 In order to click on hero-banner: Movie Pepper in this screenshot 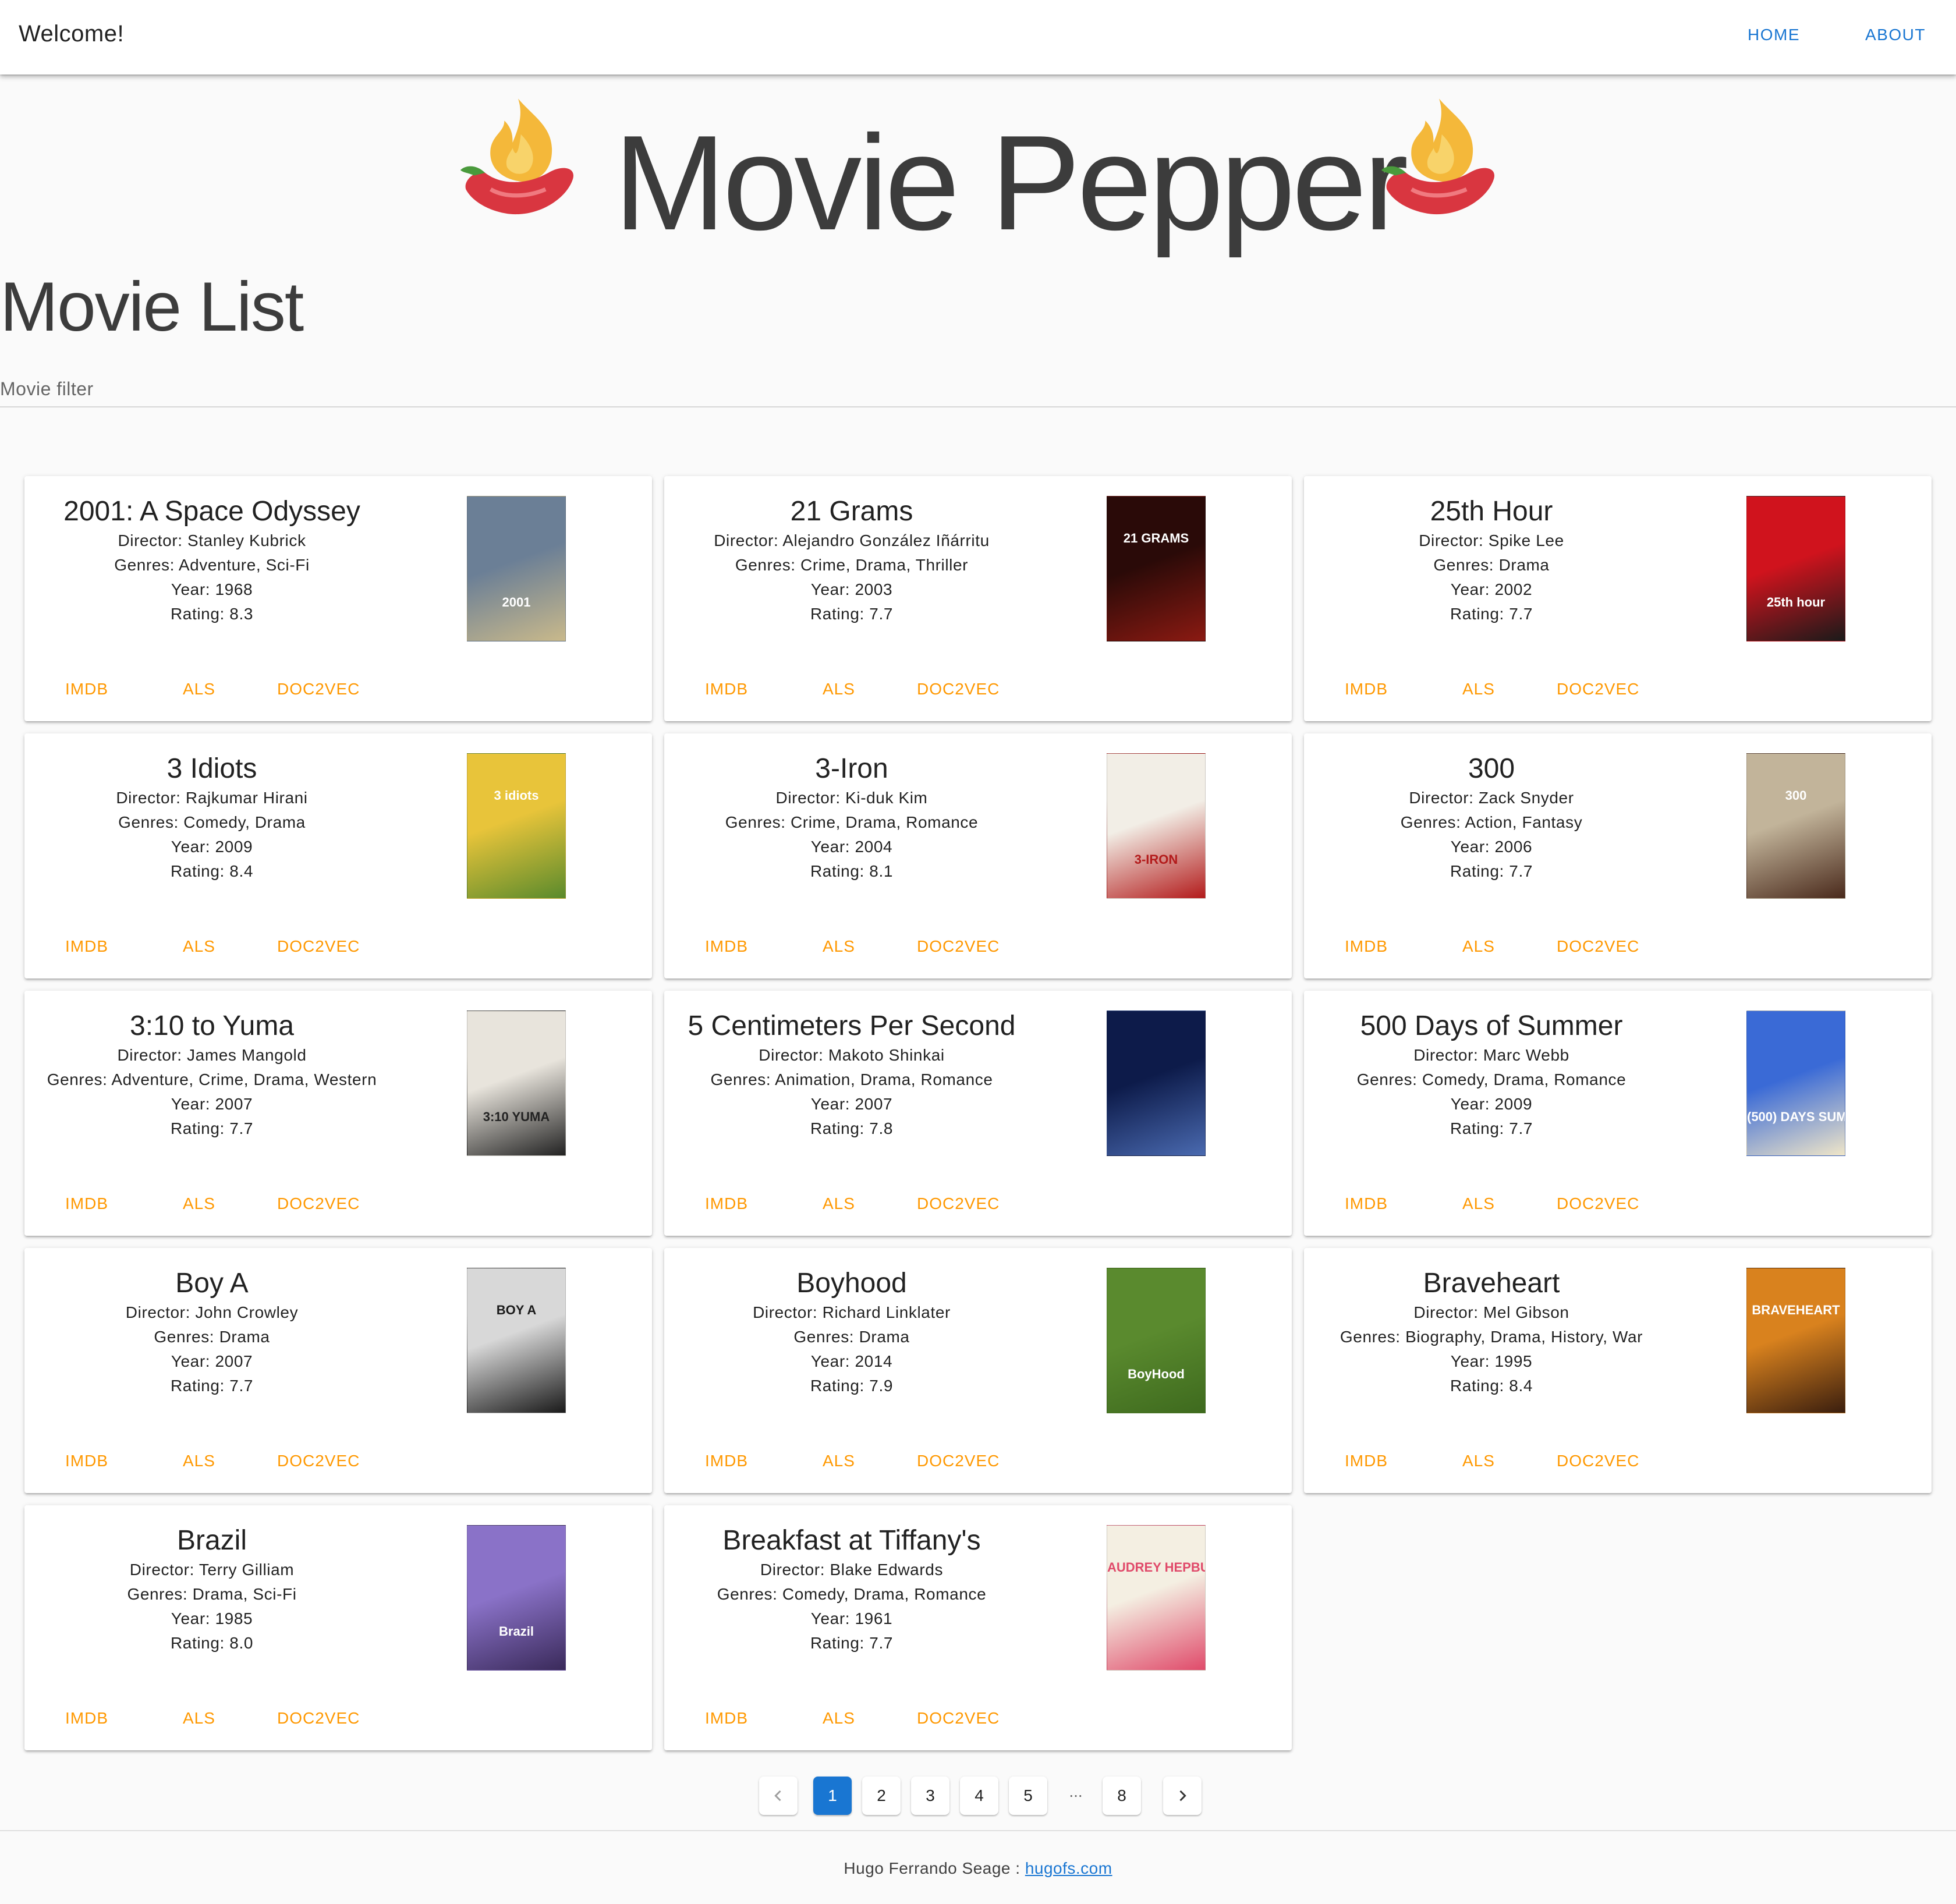, I will do `click(978, 171)`.